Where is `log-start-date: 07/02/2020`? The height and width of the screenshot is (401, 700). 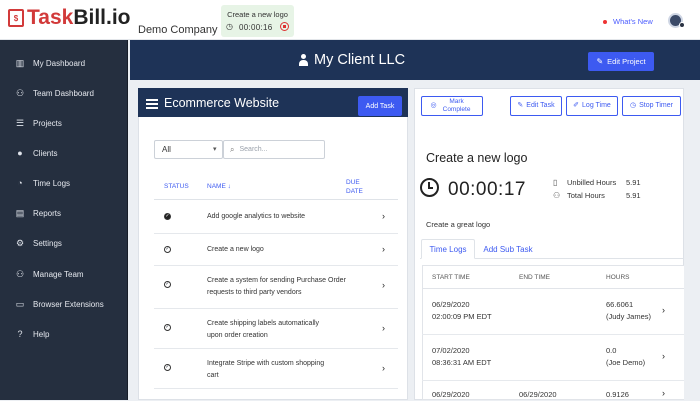 log-start-date: 07/02/2020 is located at coordinates (451, 350).